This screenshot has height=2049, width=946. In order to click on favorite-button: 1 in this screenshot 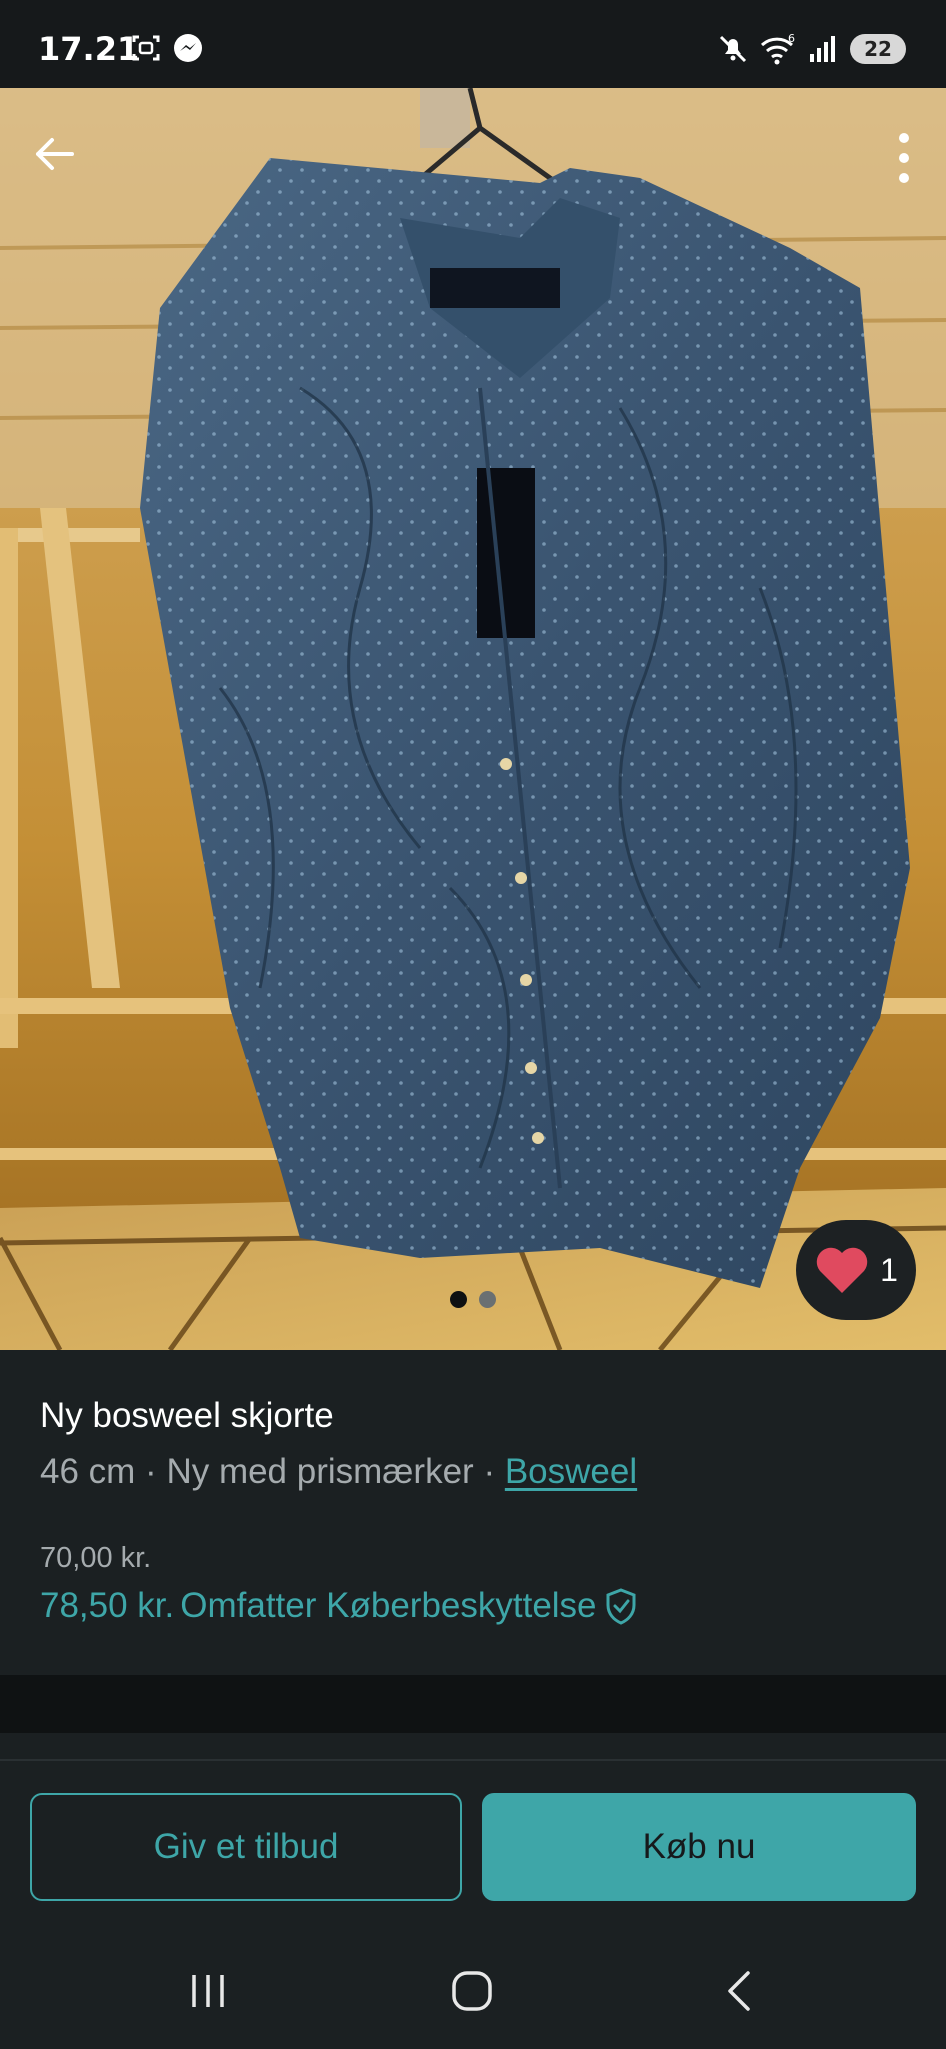, I will do `click(856, 1270)`.